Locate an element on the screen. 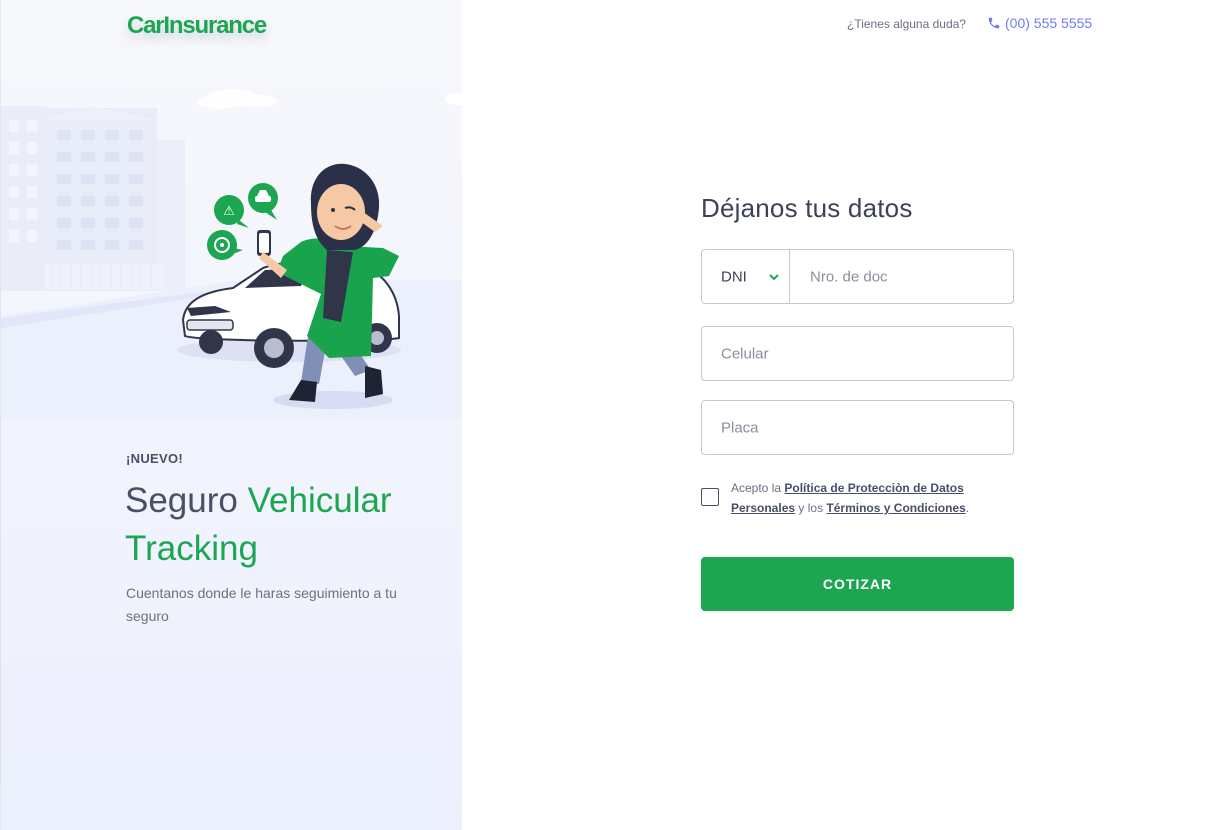 This screenshot has width=1213, height=830. alert-bubble-icon: ⚠ is located at coordinates (231, 211).